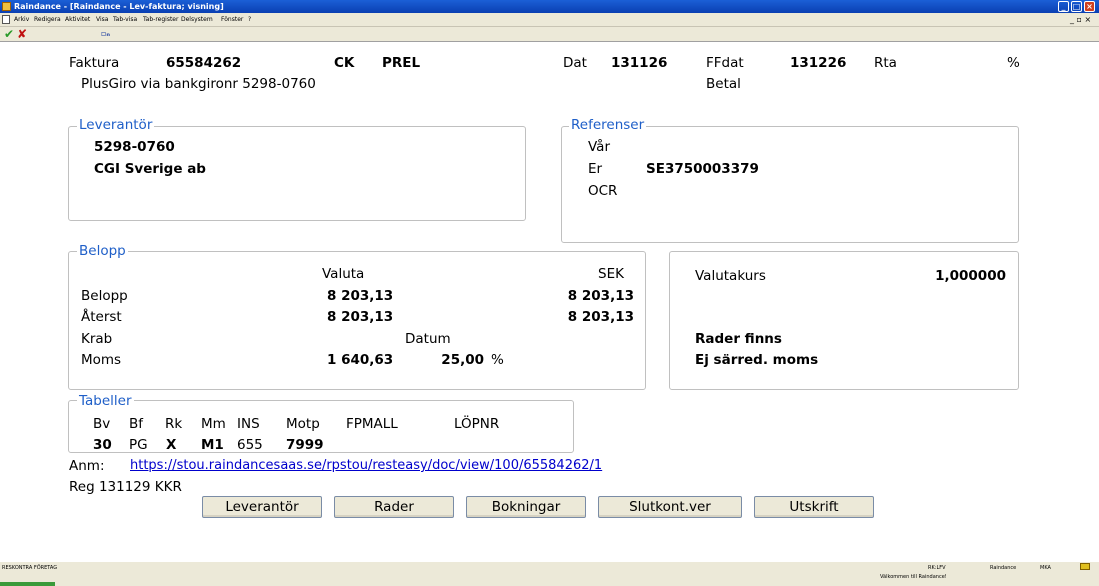 The width and height of the screenshot is (1099, 586). What do you see at coordinates (116, 125) in the screenshot?
I see `leverantor-legend: Leverantör` at bounding box center [116, 125].